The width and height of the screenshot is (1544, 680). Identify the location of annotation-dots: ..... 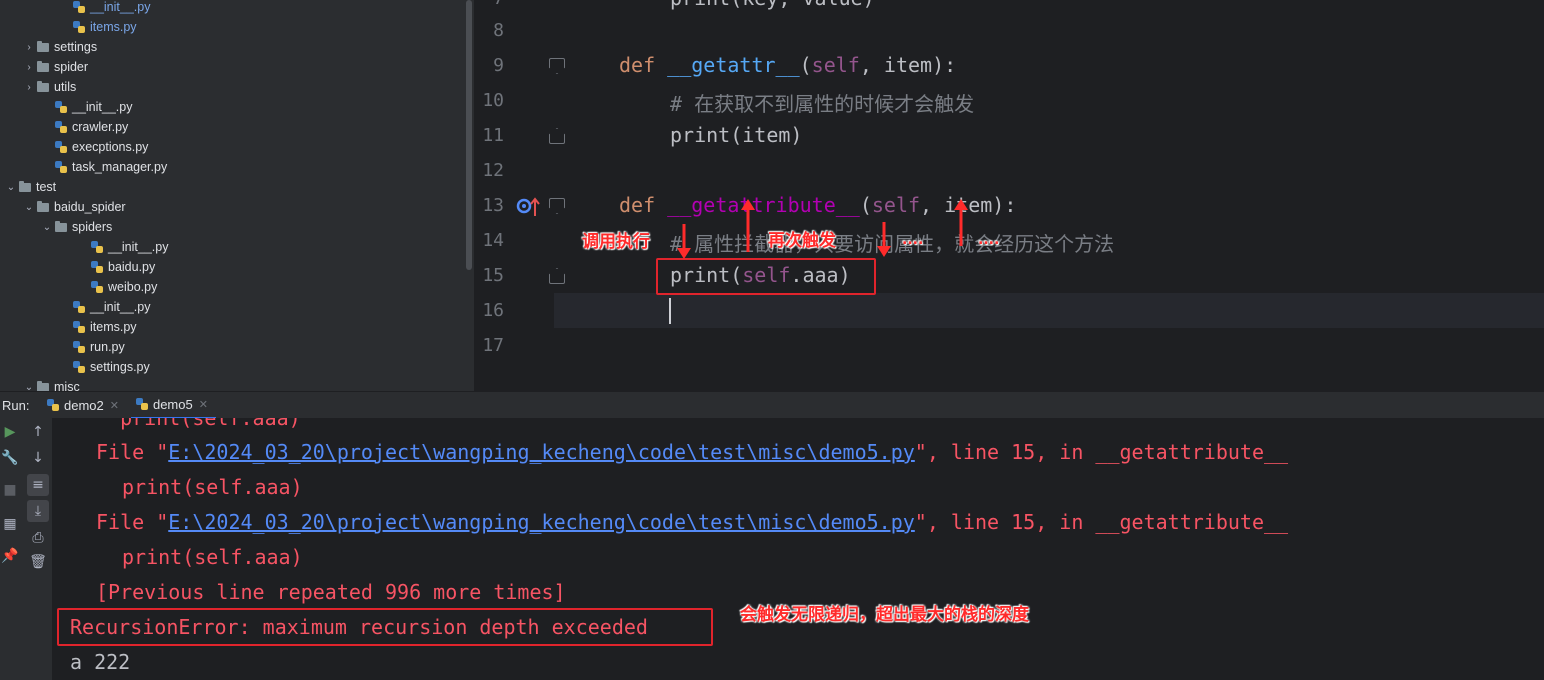
(989, 240).